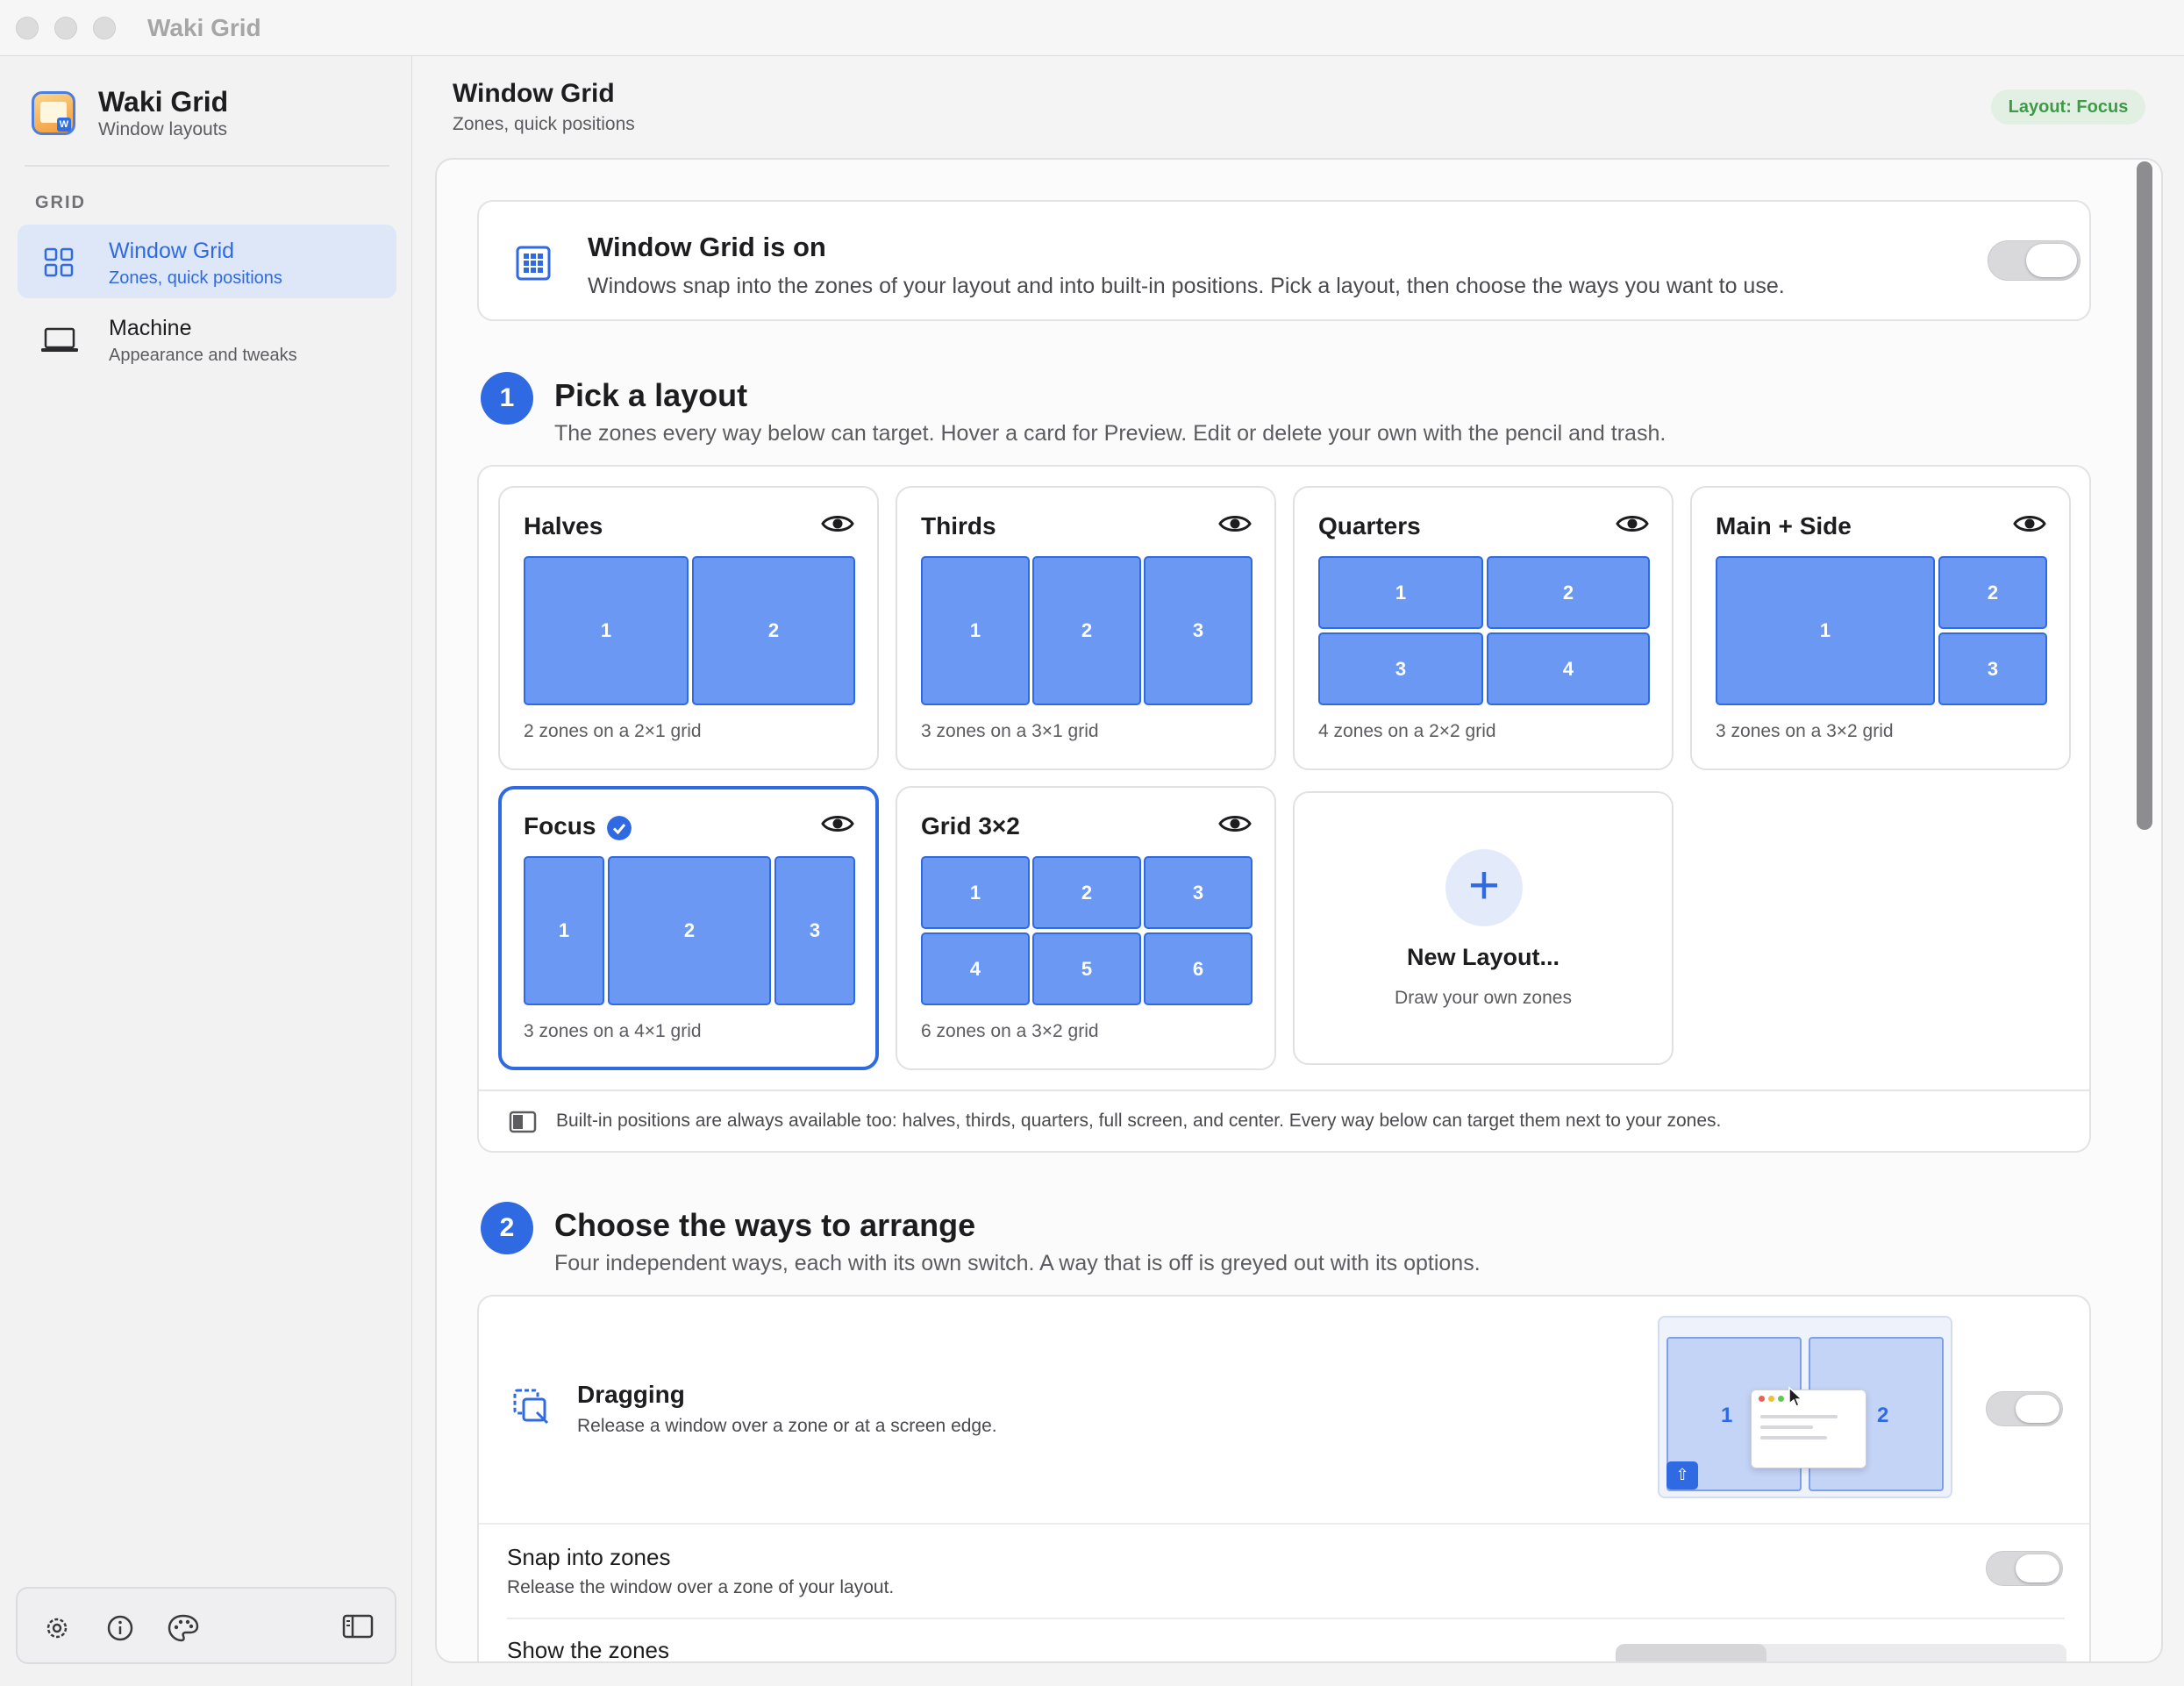  Describe the element at coordinates (613, 1031) in the screenshot. I see `layout-description: 3 zones on a 4×1 grid` at that location.